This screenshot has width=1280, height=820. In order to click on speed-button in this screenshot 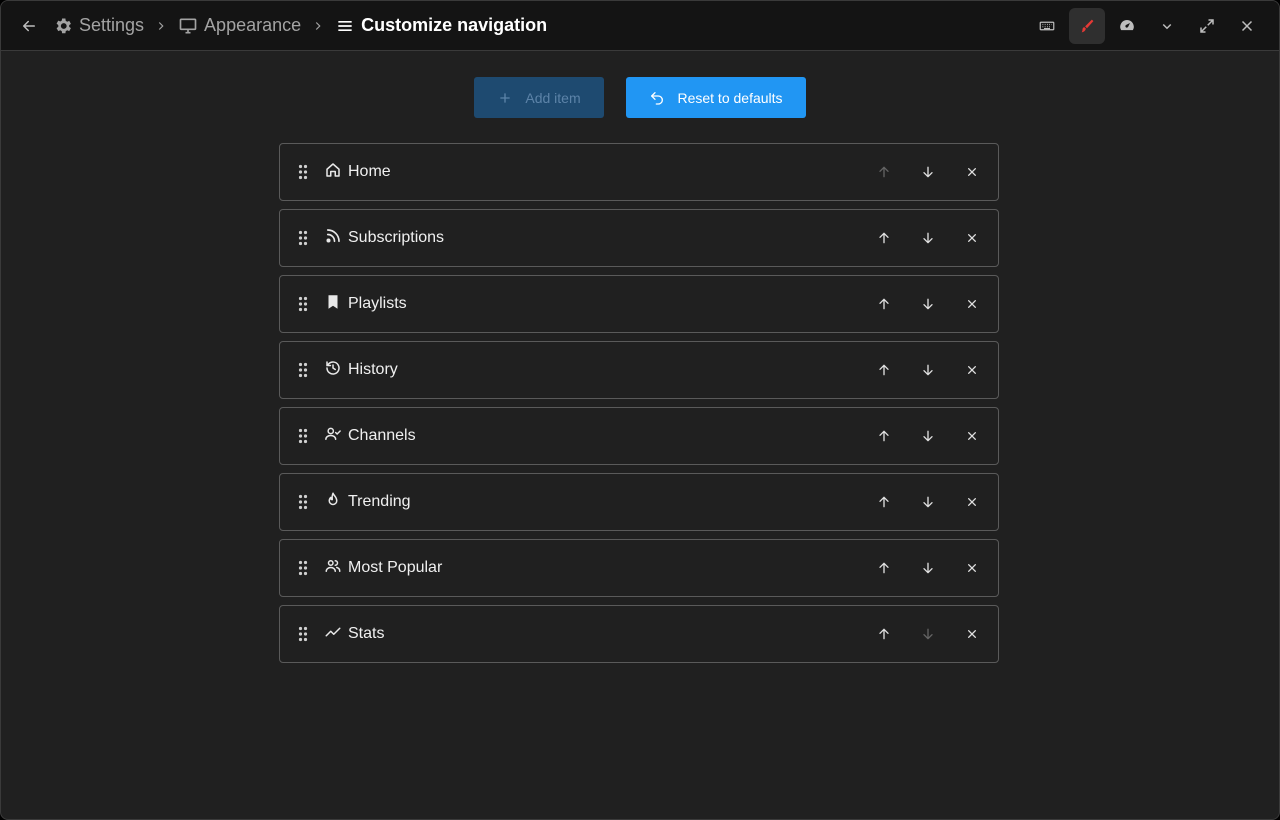, I will do `click(1127, 26)`.